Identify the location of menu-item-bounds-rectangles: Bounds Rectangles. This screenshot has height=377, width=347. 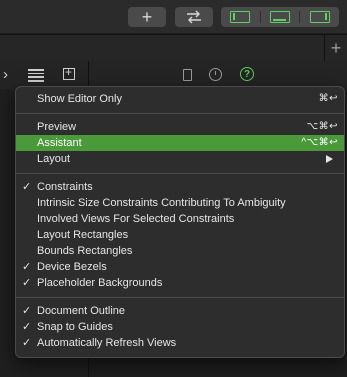
(180, 251).